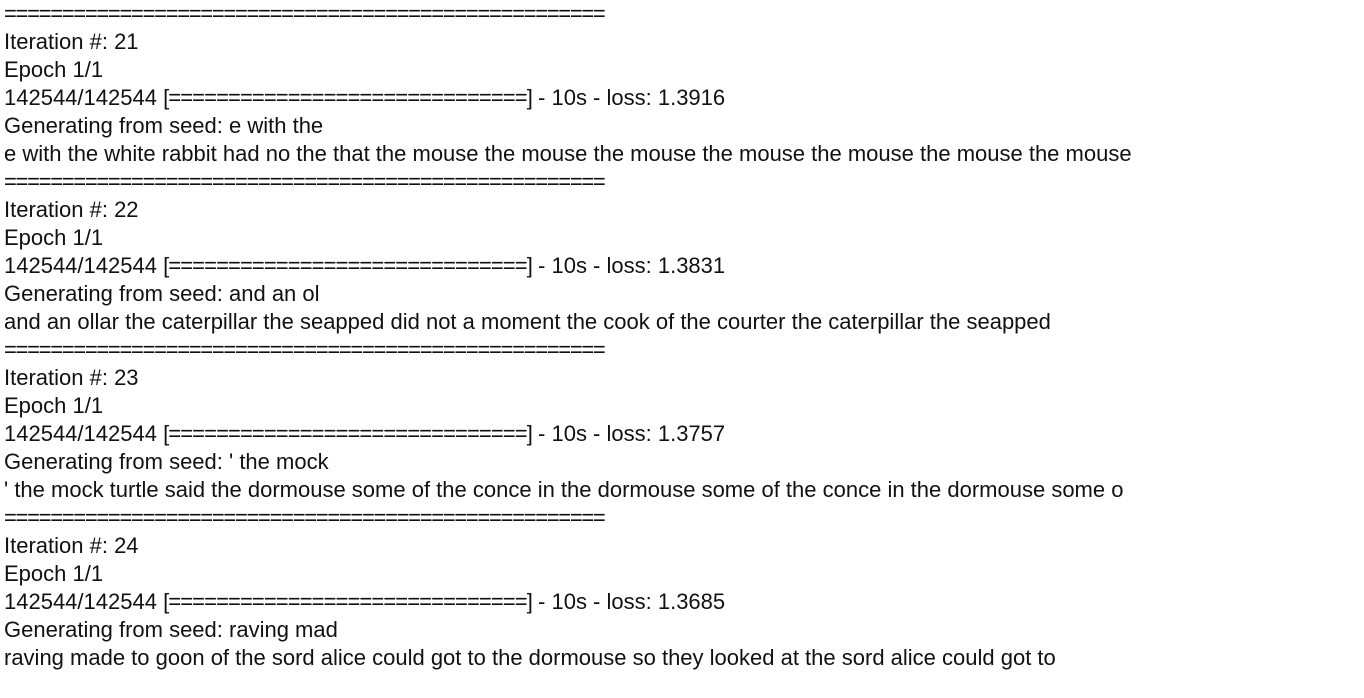 The image size is (1364, 698). I want to click on iteration-line: Iteration #: 23, so click(71, 377).